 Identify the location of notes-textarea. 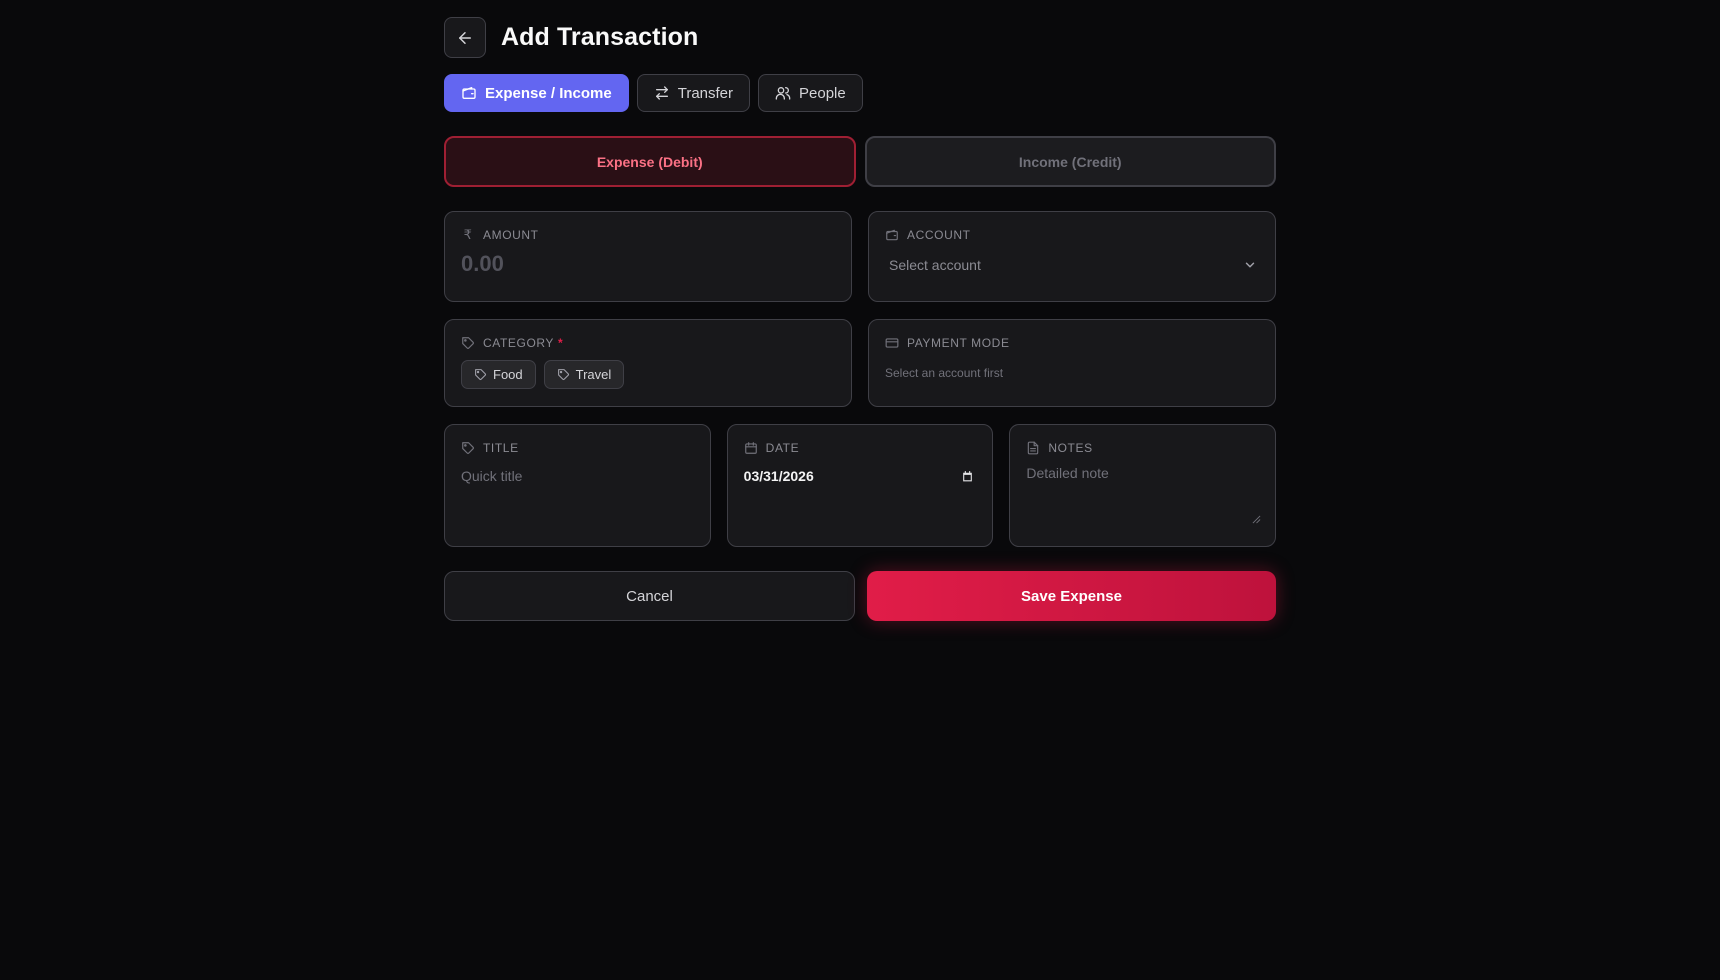
(1143, 492).